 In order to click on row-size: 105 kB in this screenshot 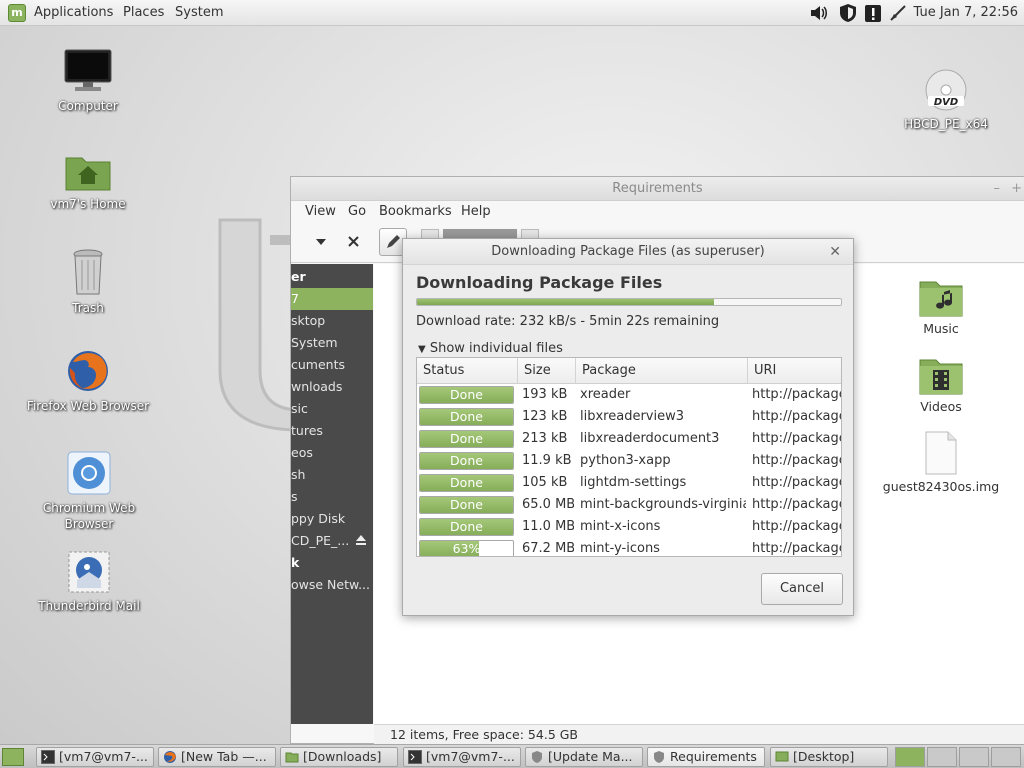, I will do `click(545, 482)`.